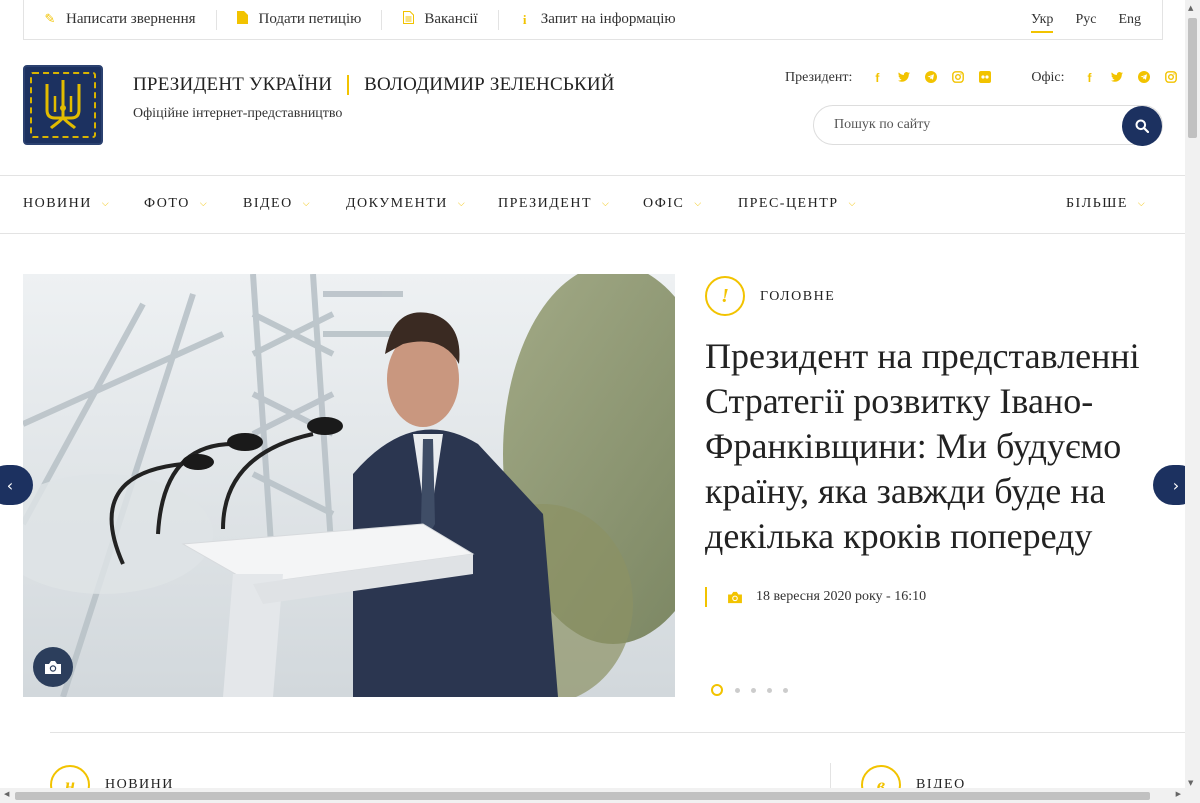  I want to click on chevron-left-icon: ‹, so click(10, 485).